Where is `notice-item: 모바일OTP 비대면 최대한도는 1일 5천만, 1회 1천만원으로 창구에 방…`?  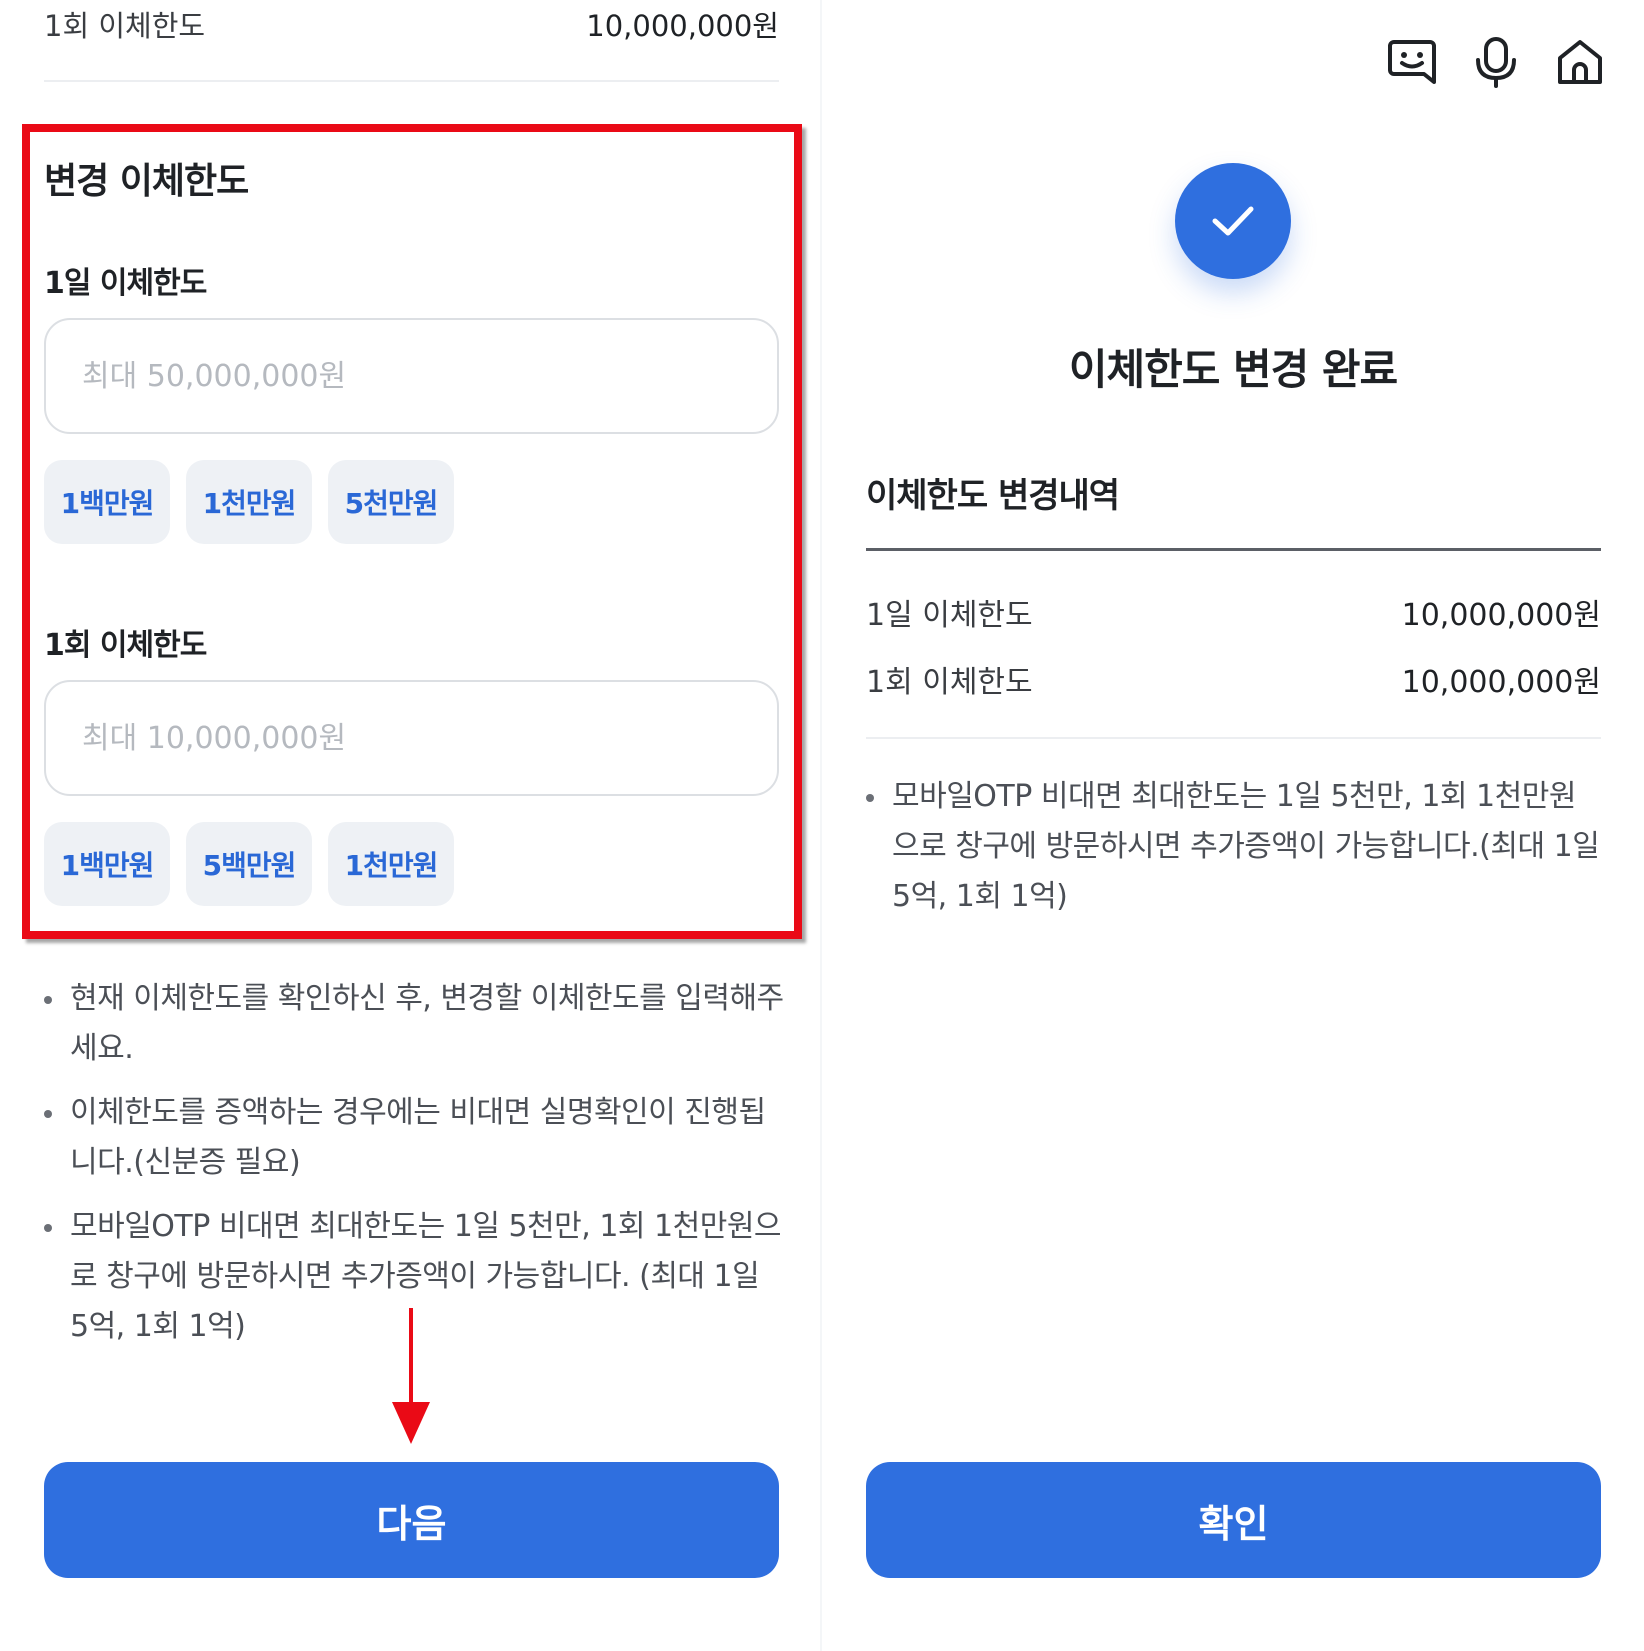 notice-item: 모바일OTP 비대면 최대한도는 1일 5천만, 1회 1천만원으로 창구에 방… is located at coordinates (1233, 847).